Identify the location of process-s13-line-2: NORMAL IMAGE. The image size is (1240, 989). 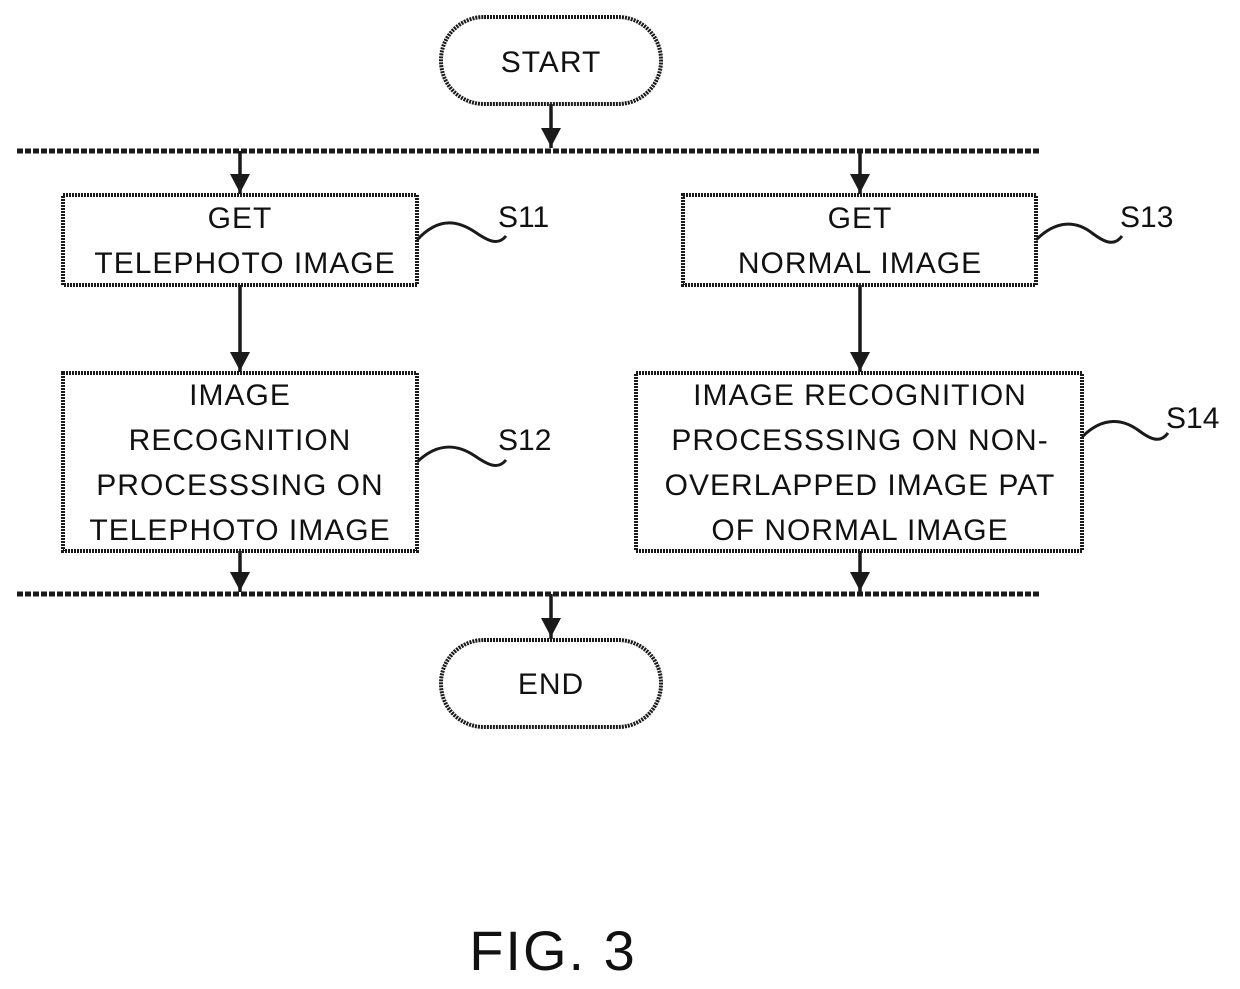
(860, 263).